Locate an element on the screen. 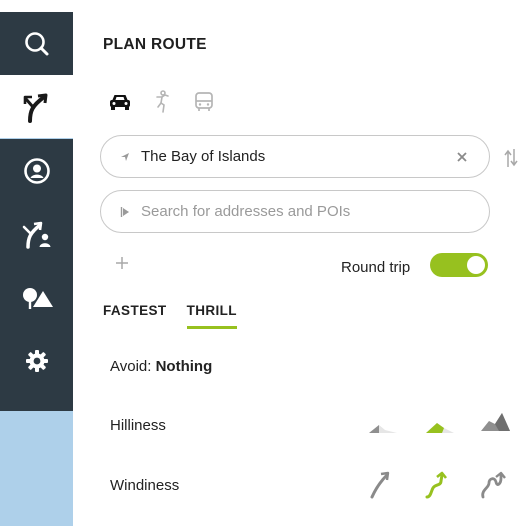 This screenshot has width=531, height=526. sidebar-item-profile is located at coordinates (36, 170).